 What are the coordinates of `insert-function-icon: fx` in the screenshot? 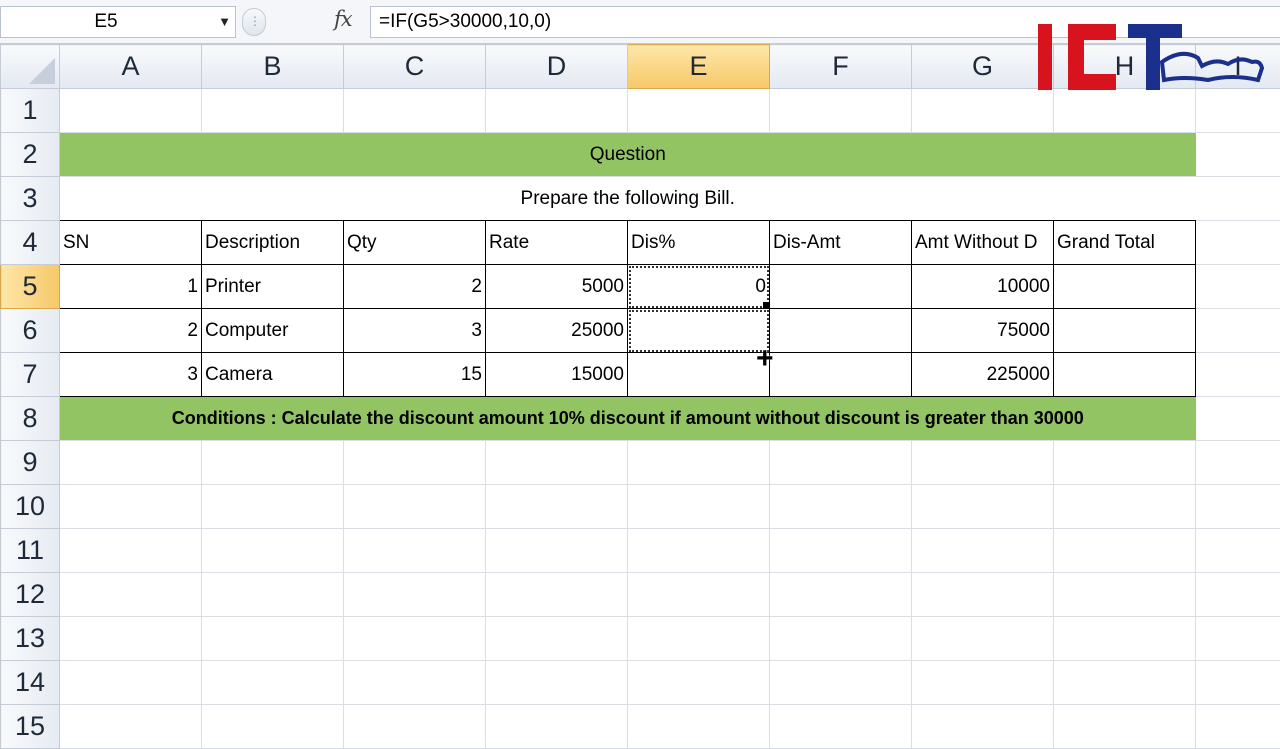 It's located at (343, 19).